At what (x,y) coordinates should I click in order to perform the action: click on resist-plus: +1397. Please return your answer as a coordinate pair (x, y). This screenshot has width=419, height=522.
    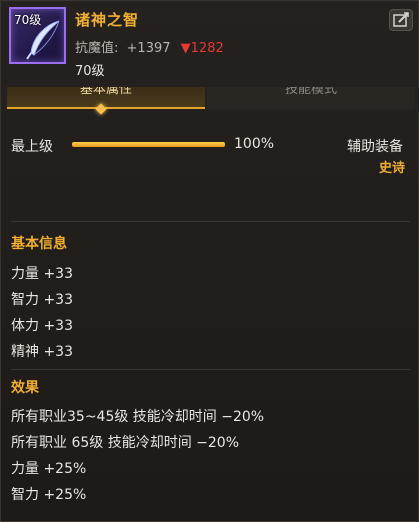
    Looking at the image, I should click on (148, 48).